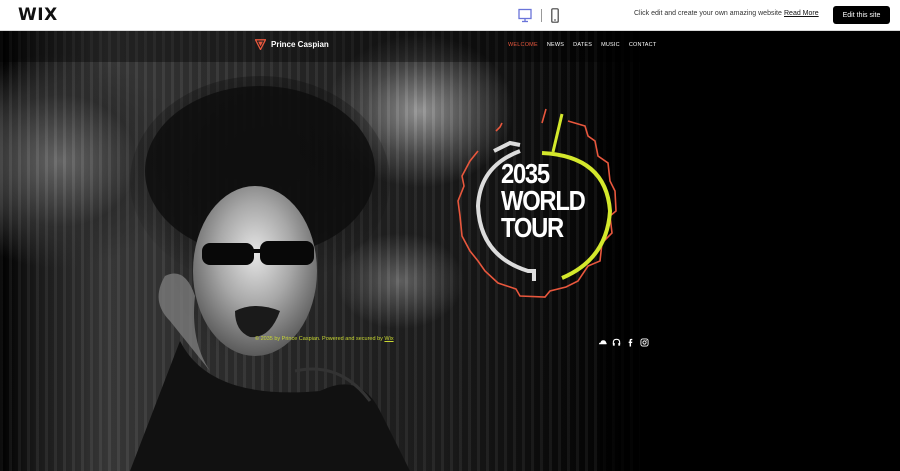 Image resolution: width=900 pixels, height=471 pixels. What do you see at coordinates (602, 339) in the screenshot?
I see `soundcloud-icon` at bounding box center [602, 339].